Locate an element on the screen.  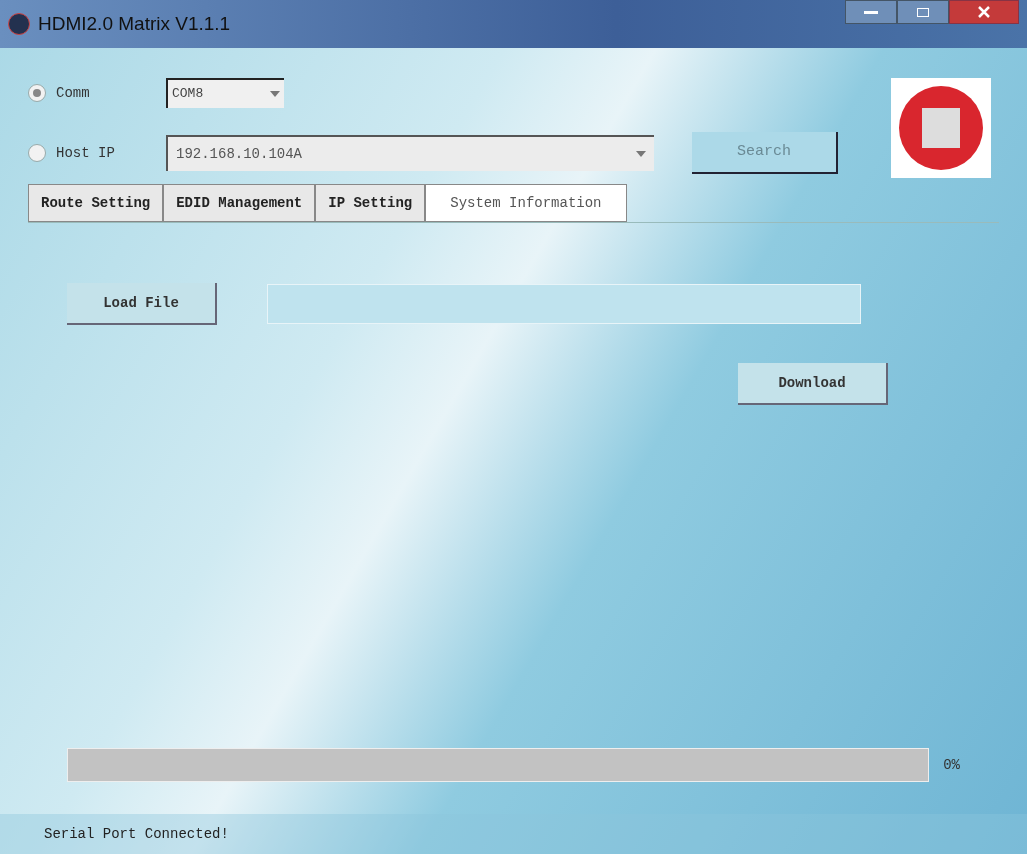
radio-label: Comm is located at coordinates (73, 93).